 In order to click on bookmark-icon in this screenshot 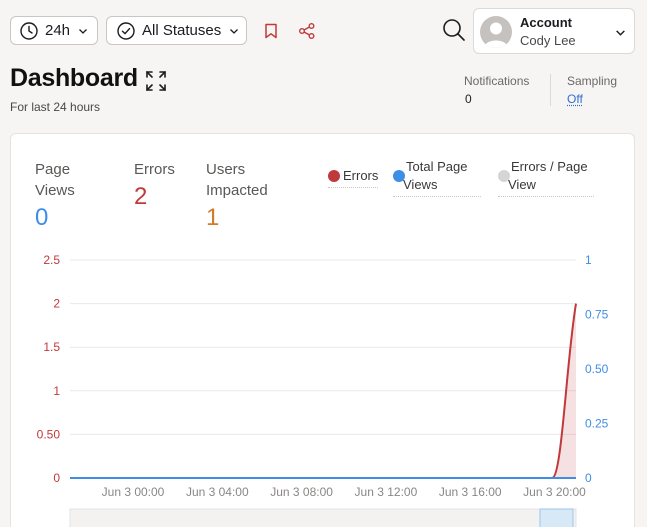, I will do `click(271, 31)`.